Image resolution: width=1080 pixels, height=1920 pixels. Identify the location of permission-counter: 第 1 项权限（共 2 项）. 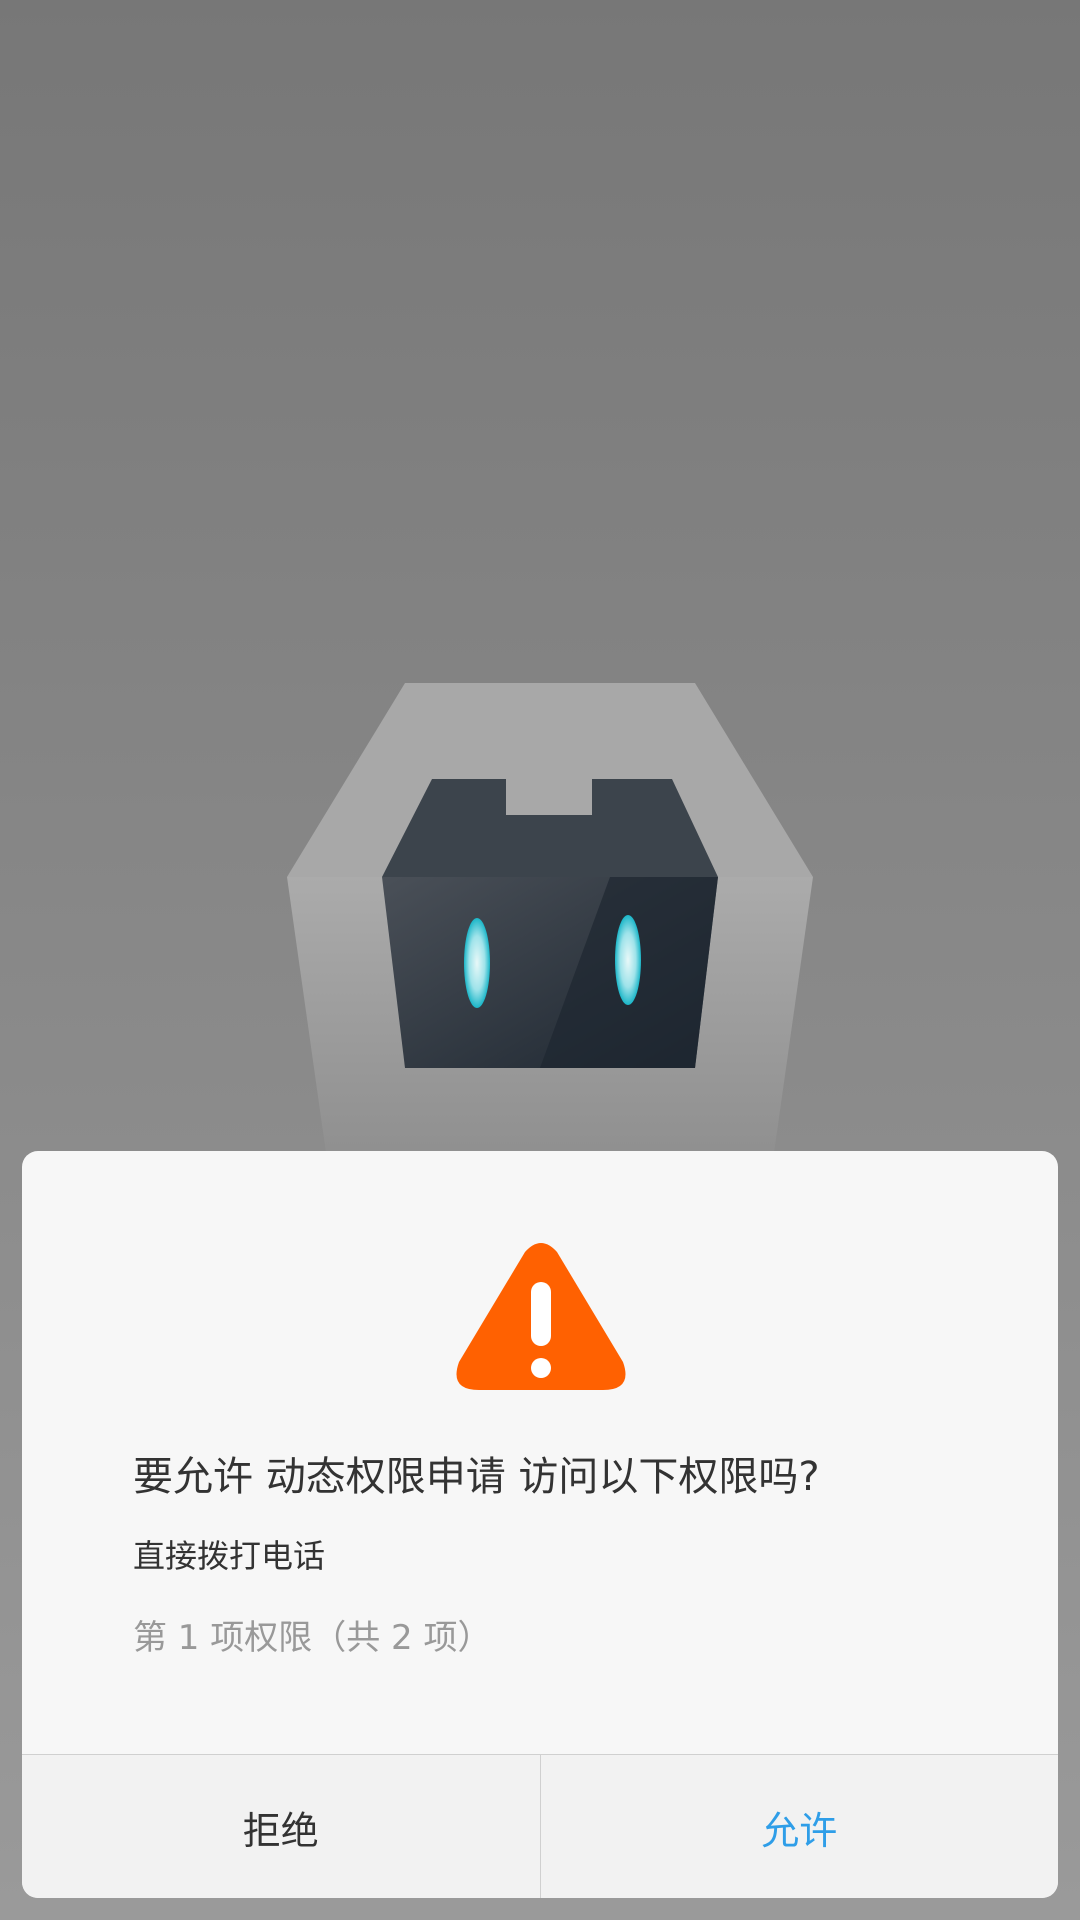
(312, 1638).